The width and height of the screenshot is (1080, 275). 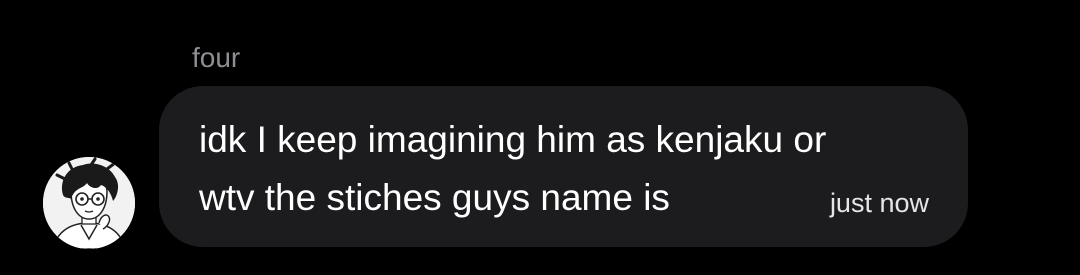 I want to click on avatar, so click(x=89, y=203).